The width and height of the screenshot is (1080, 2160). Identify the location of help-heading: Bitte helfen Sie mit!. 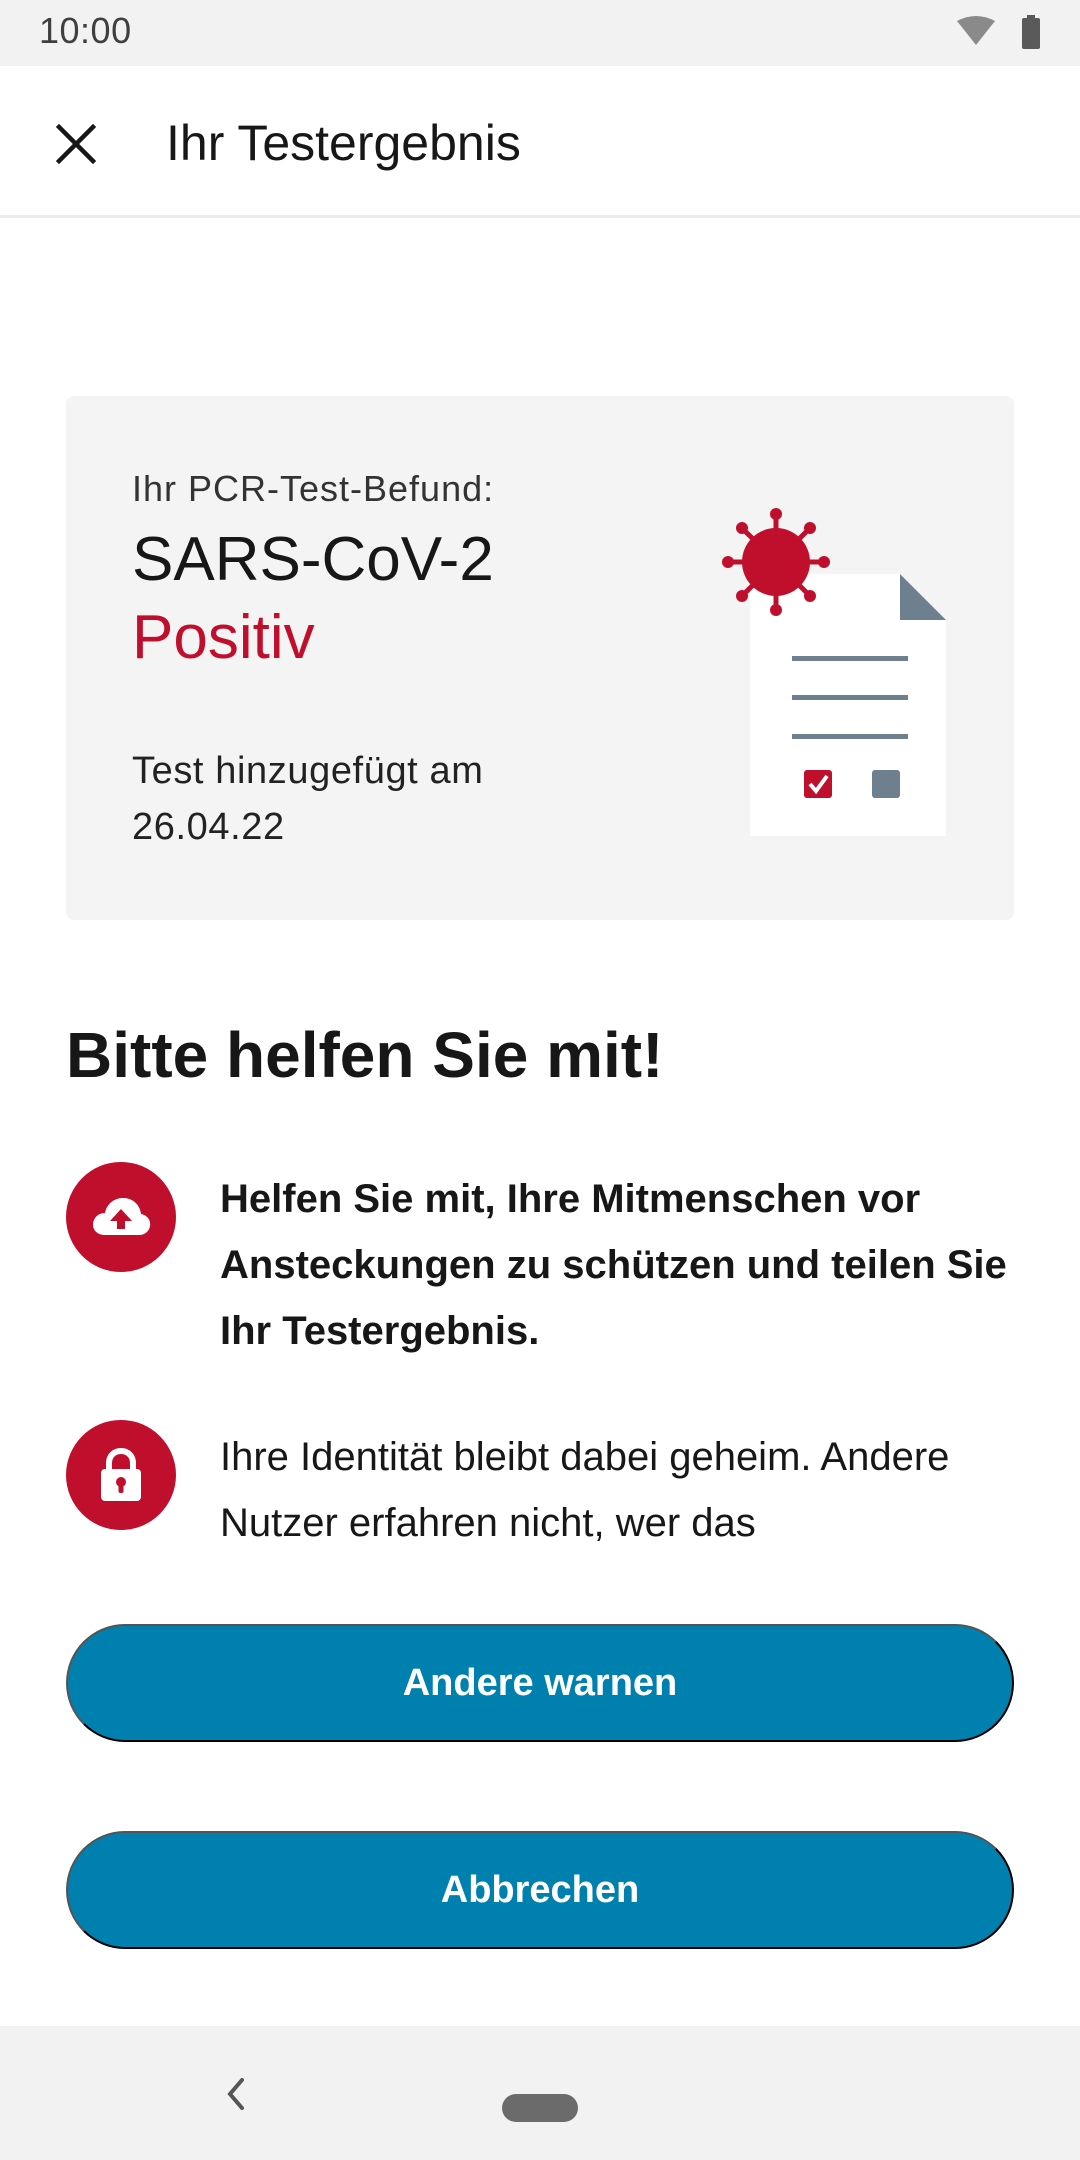
(365, 1055).